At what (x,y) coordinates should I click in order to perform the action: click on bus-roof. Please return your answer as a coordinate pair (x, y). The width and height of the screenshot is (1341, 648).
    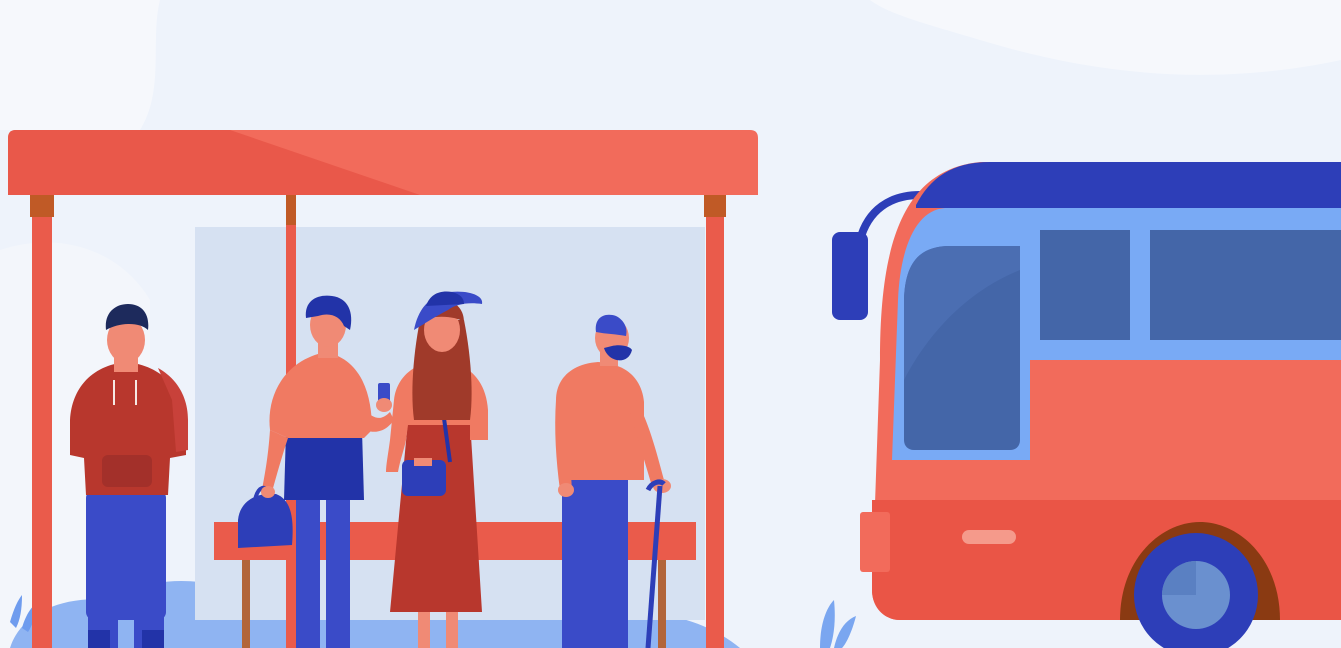
    Looking at the image, I should click on (1128, 185).